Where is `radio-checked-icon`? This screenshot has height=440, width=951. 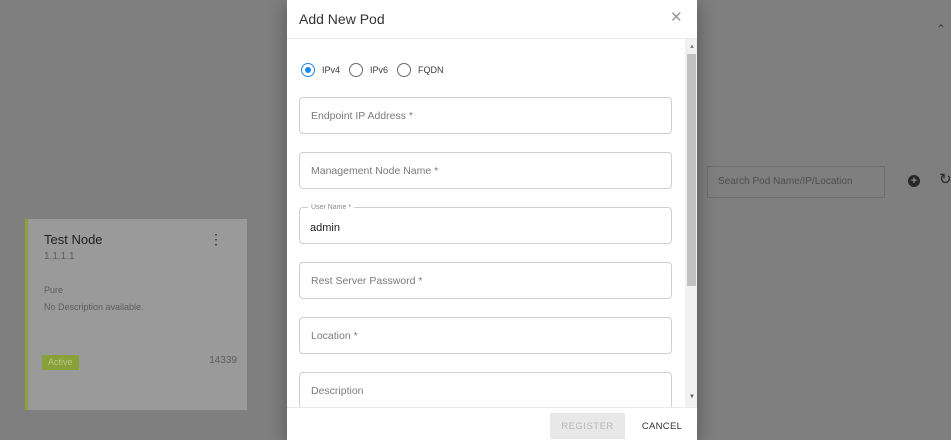
radio-checked-icon is located at coordinates (308, 70).